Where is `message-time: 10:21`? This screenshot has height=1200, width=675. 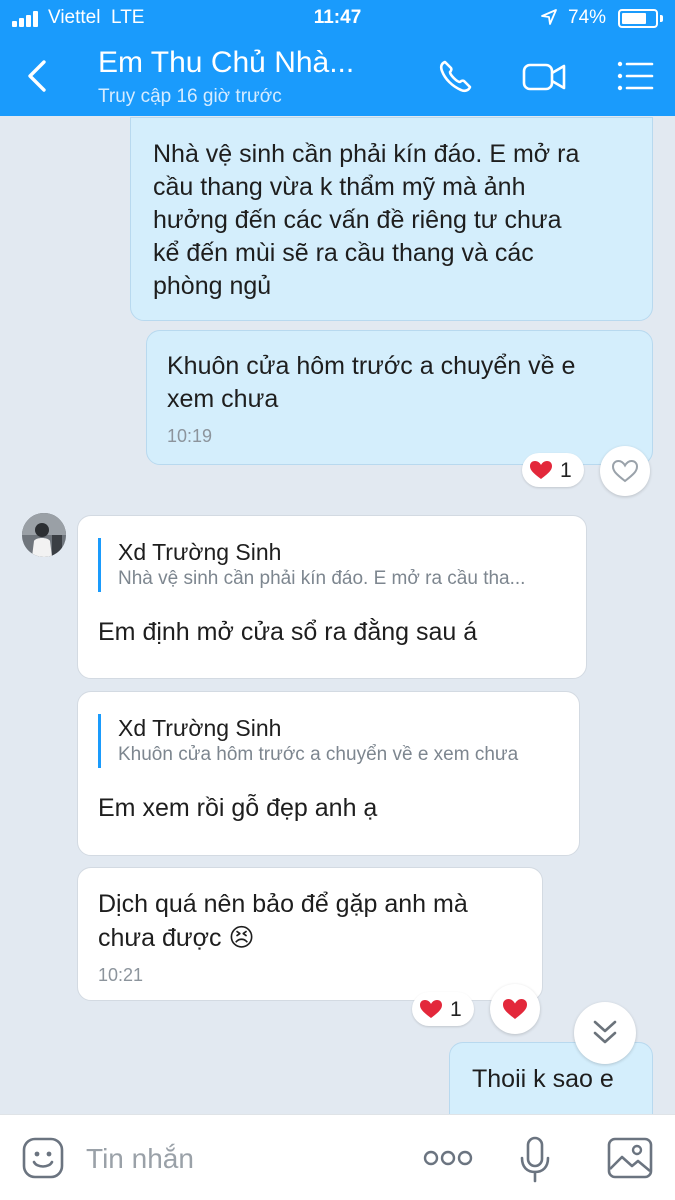
message-time: 10:21 is located at coordinates (121, 975).